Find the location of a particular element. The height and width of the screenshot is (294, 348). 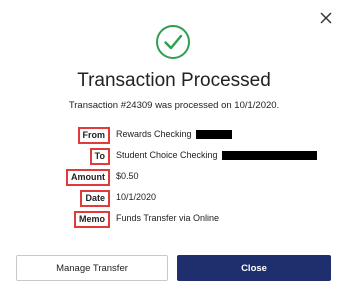

detail-label: Amount is located at coordinates (88, 177).